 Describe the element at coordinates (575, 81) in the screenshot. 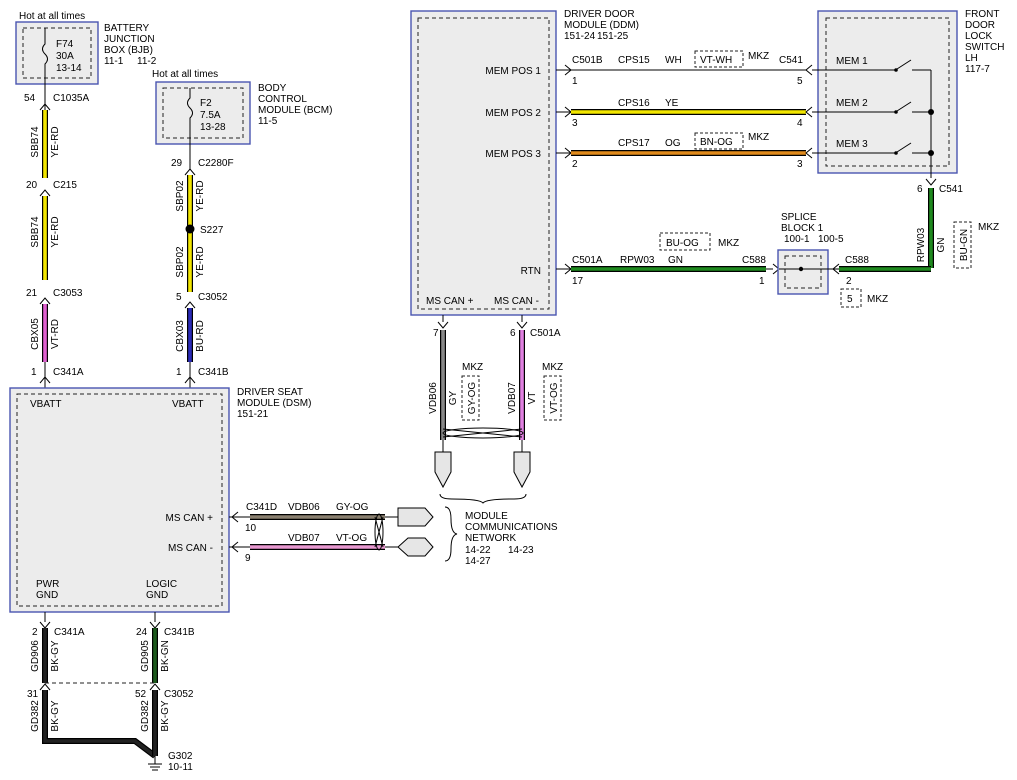

I see `pin-ddm-1: 1` at that location.